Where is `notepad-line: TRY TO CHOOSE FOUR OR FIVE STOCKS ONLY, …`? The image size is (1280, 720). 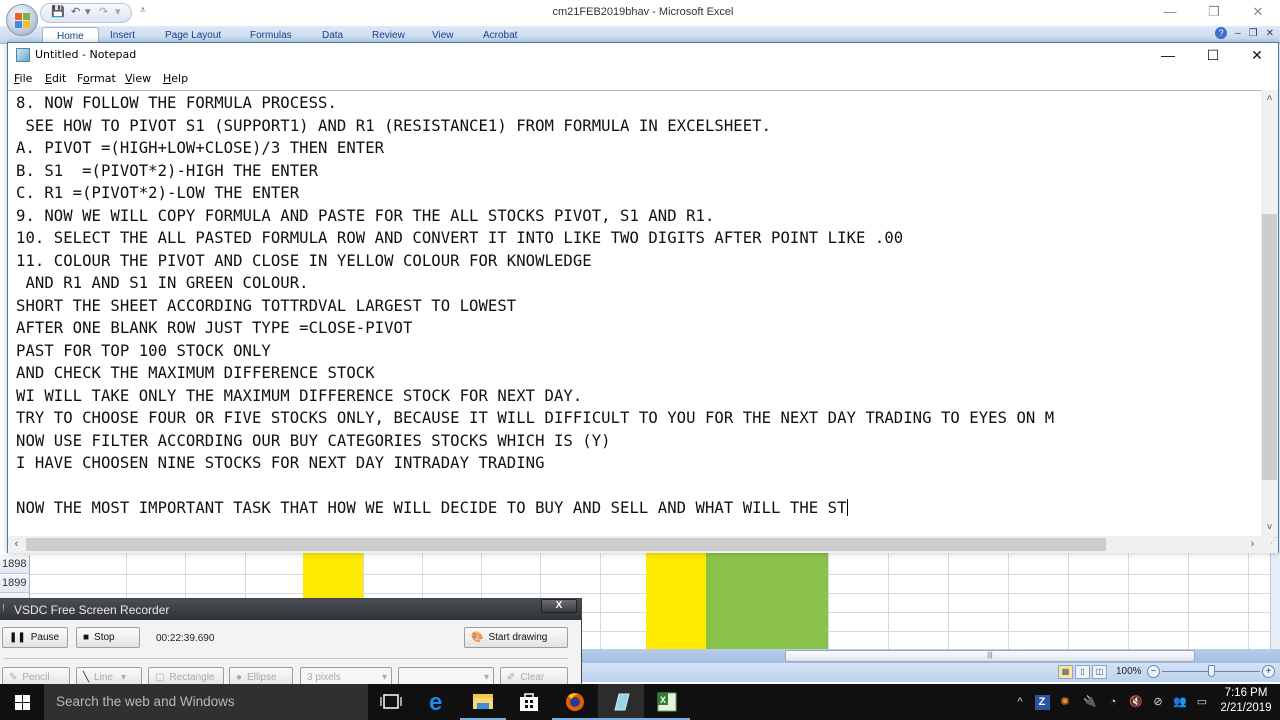 notepad-line: TRY TO CHOOSE FOUR OR FIVE STOCKS ONLY, … is located at coordinates (535, 418).